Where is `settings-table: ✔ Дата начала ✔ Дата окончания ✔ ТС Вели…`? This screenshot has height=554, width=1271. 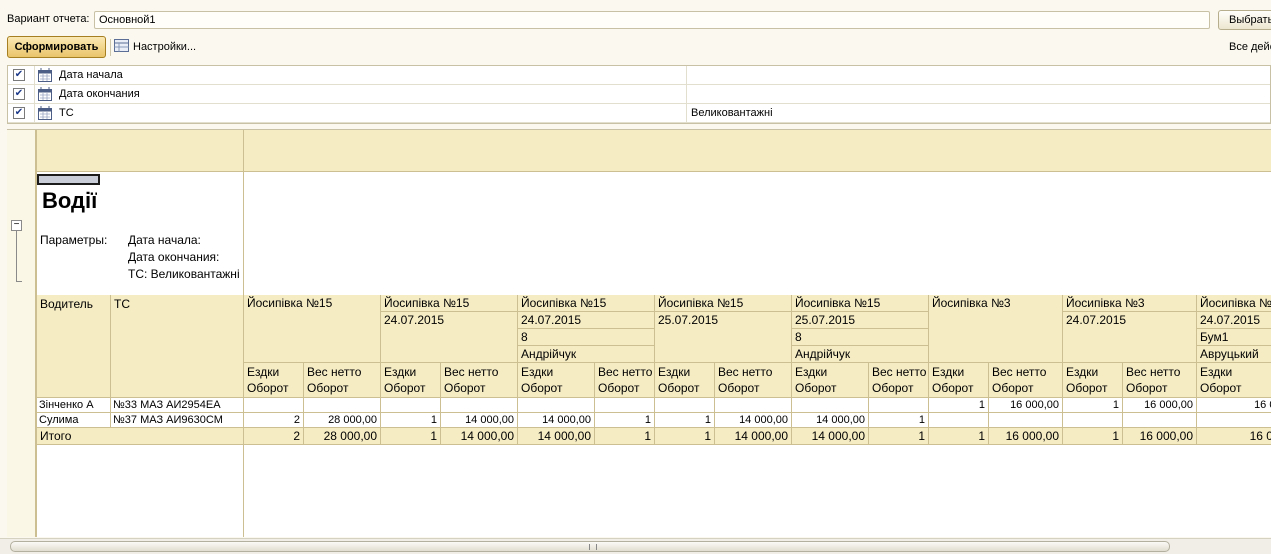 settings-table: ✔ Дата начала ✔ Дата окончания ✔ ТС Вели… is located at coordinates (639, 94).